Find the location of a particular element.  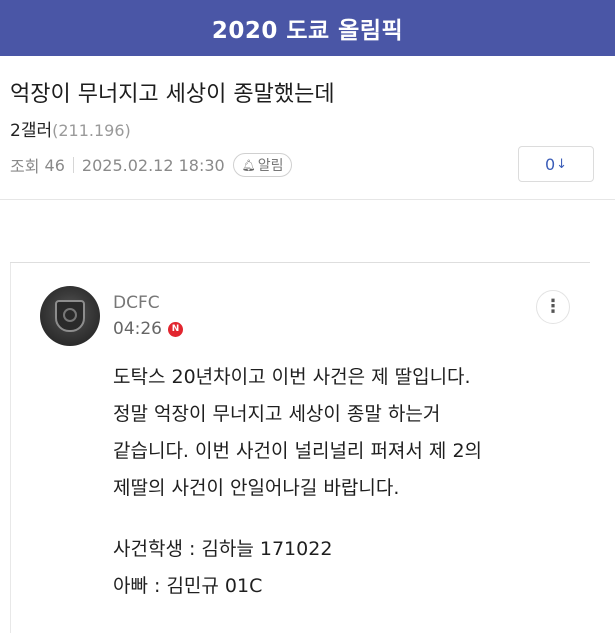

comment-line: 제딸의 사건이 안일어나길 바랍니다. is located at coordinates (256, 488).